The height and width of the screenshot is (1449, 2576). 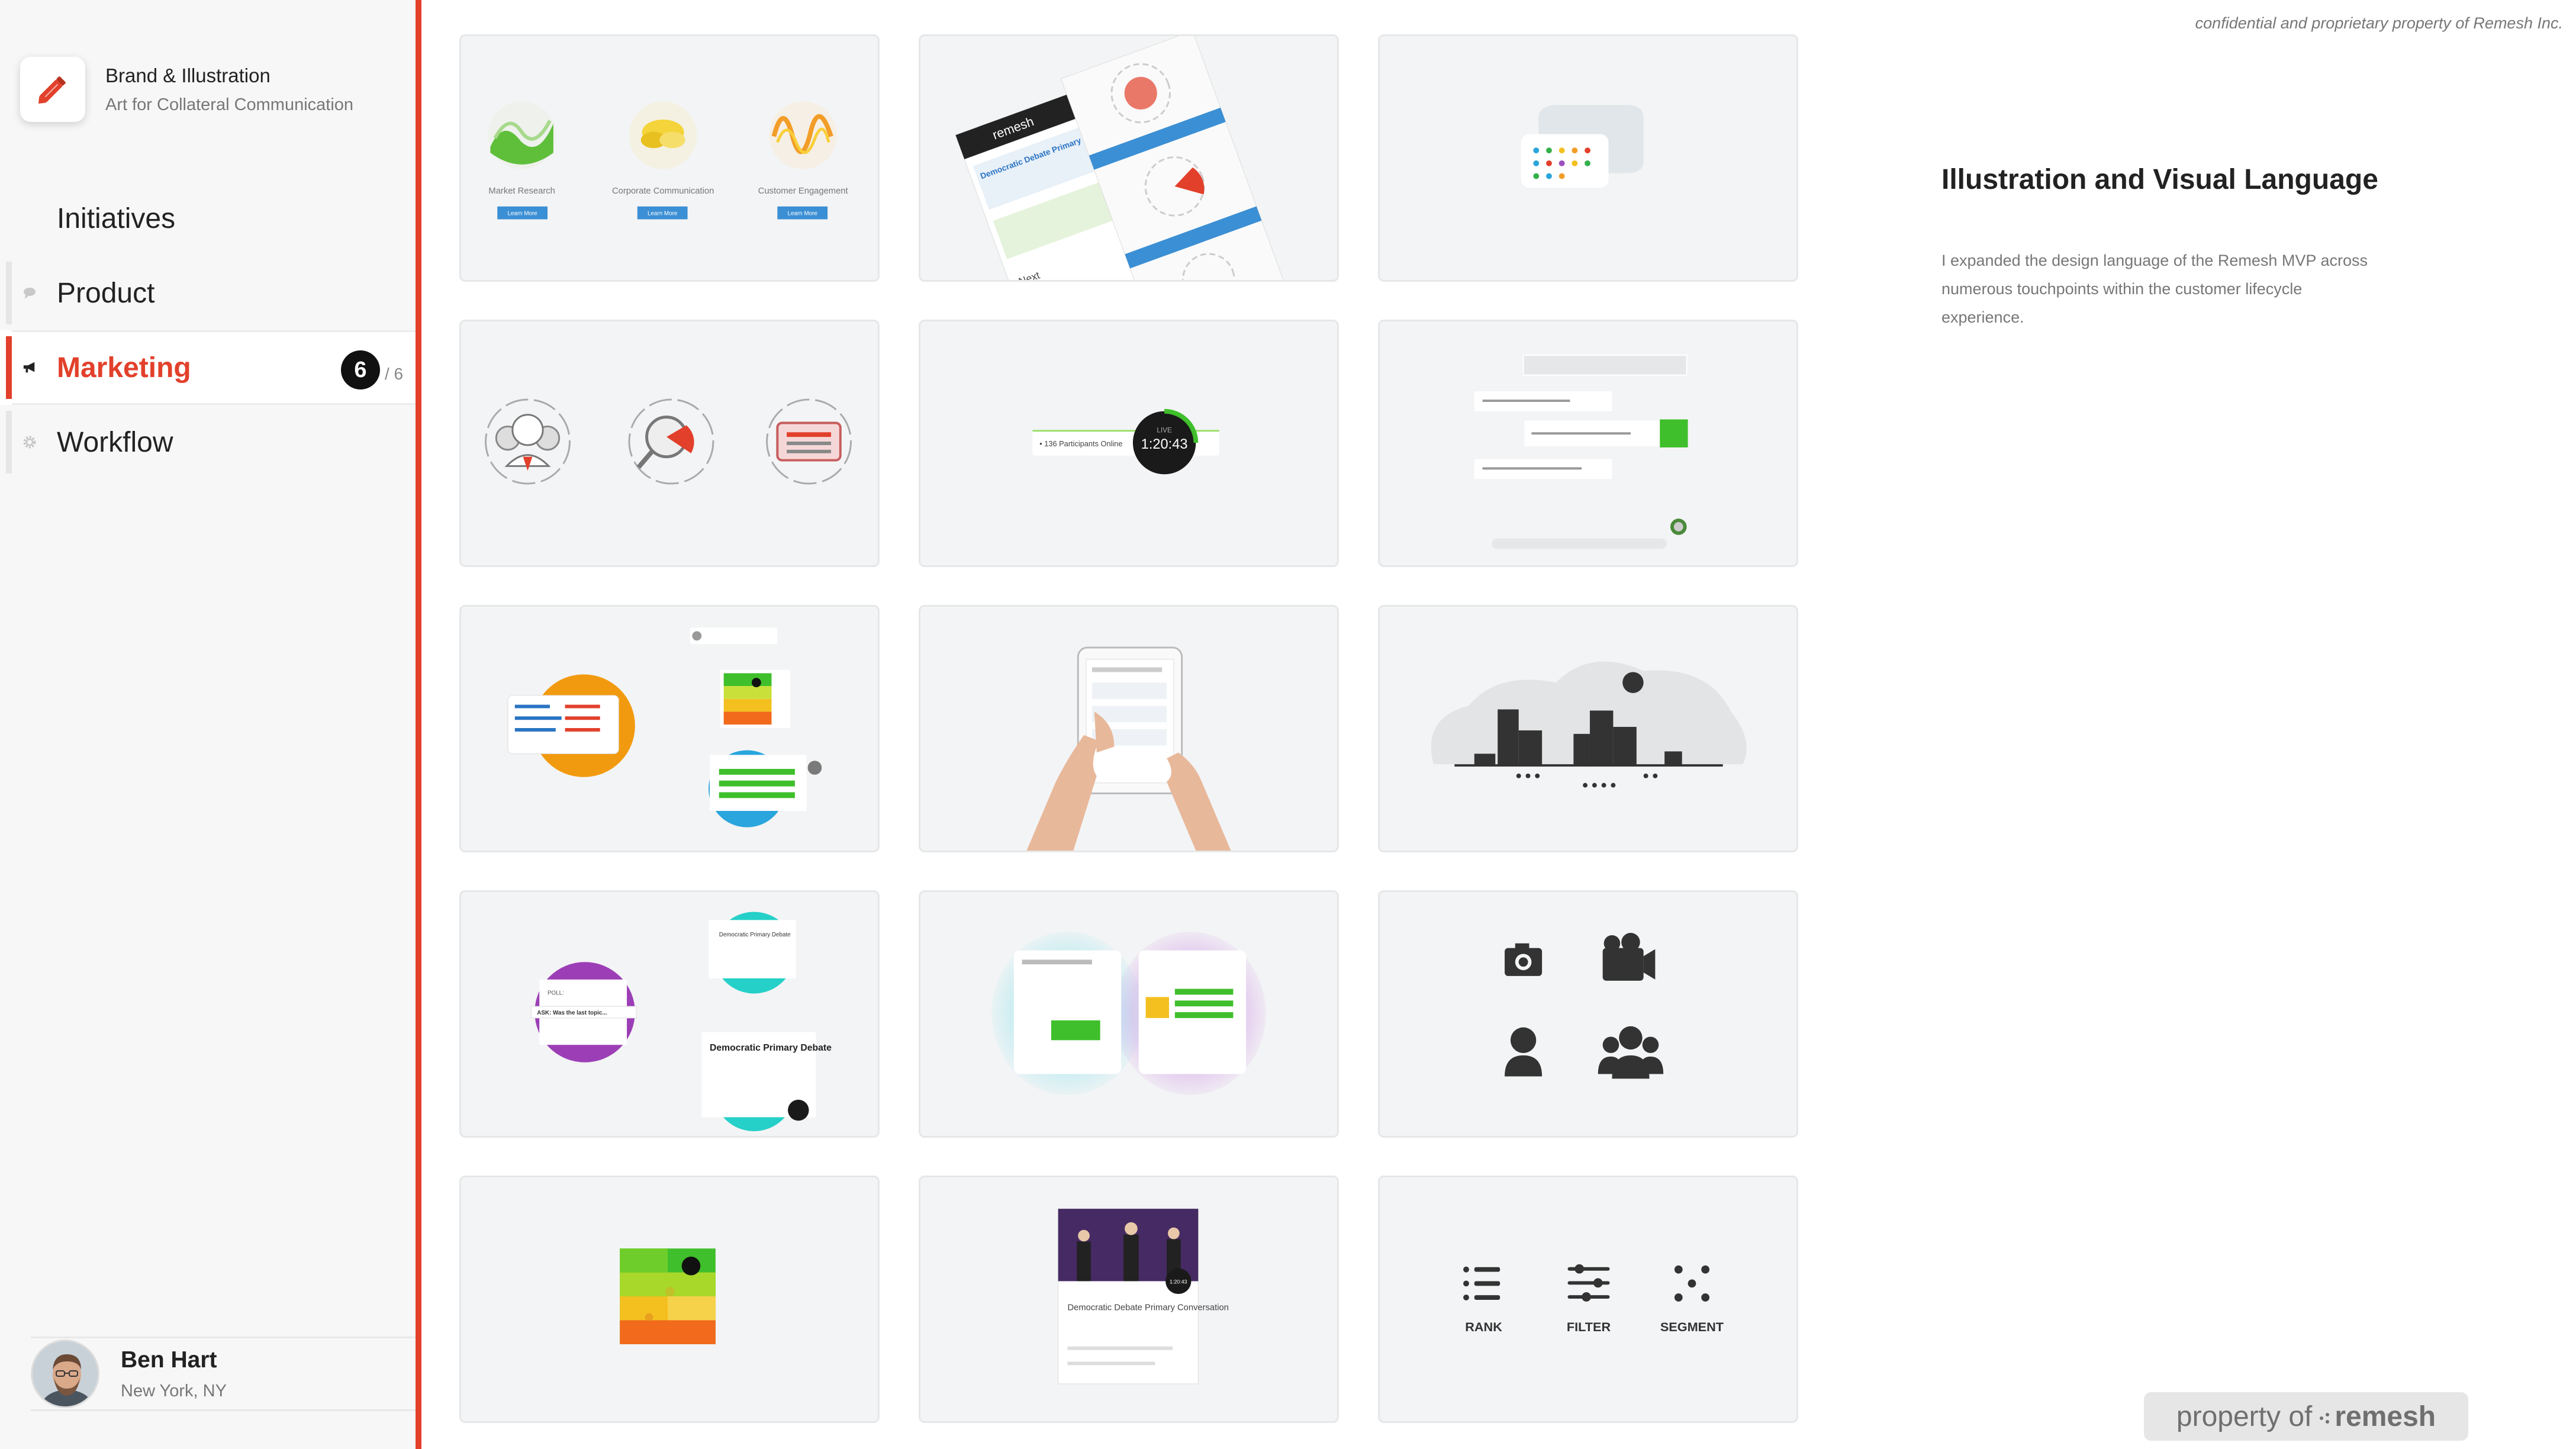 I want to click on nav-label: Product, so click(x=106, y=293).